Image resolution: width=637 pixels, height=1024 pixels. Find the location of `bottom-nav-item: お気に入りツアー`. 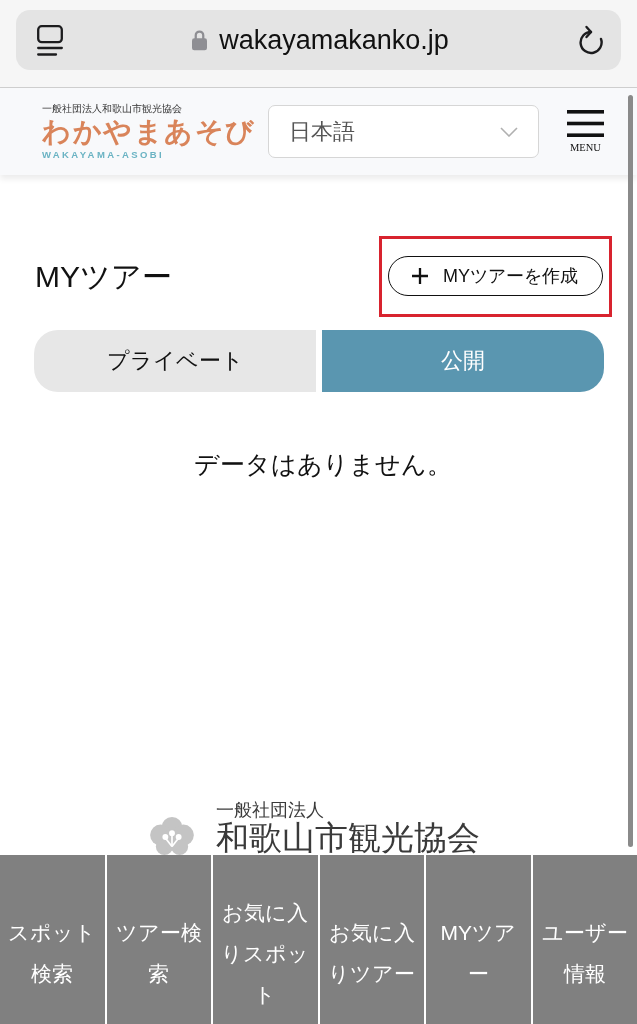

bottom-nav-item: お気に入りツアー is located at coordinates (370, 939).